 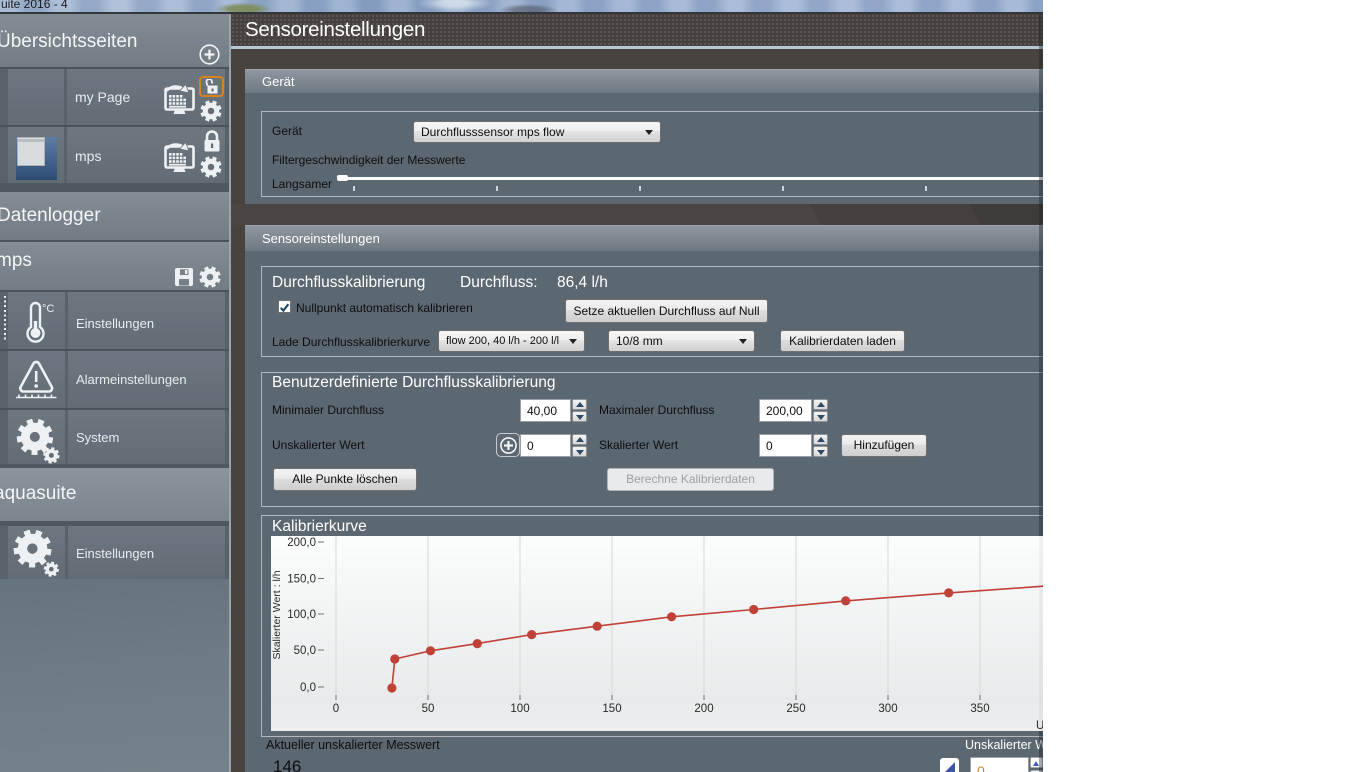 I want to click on svg-text: 200, so click(x=703, y=709).